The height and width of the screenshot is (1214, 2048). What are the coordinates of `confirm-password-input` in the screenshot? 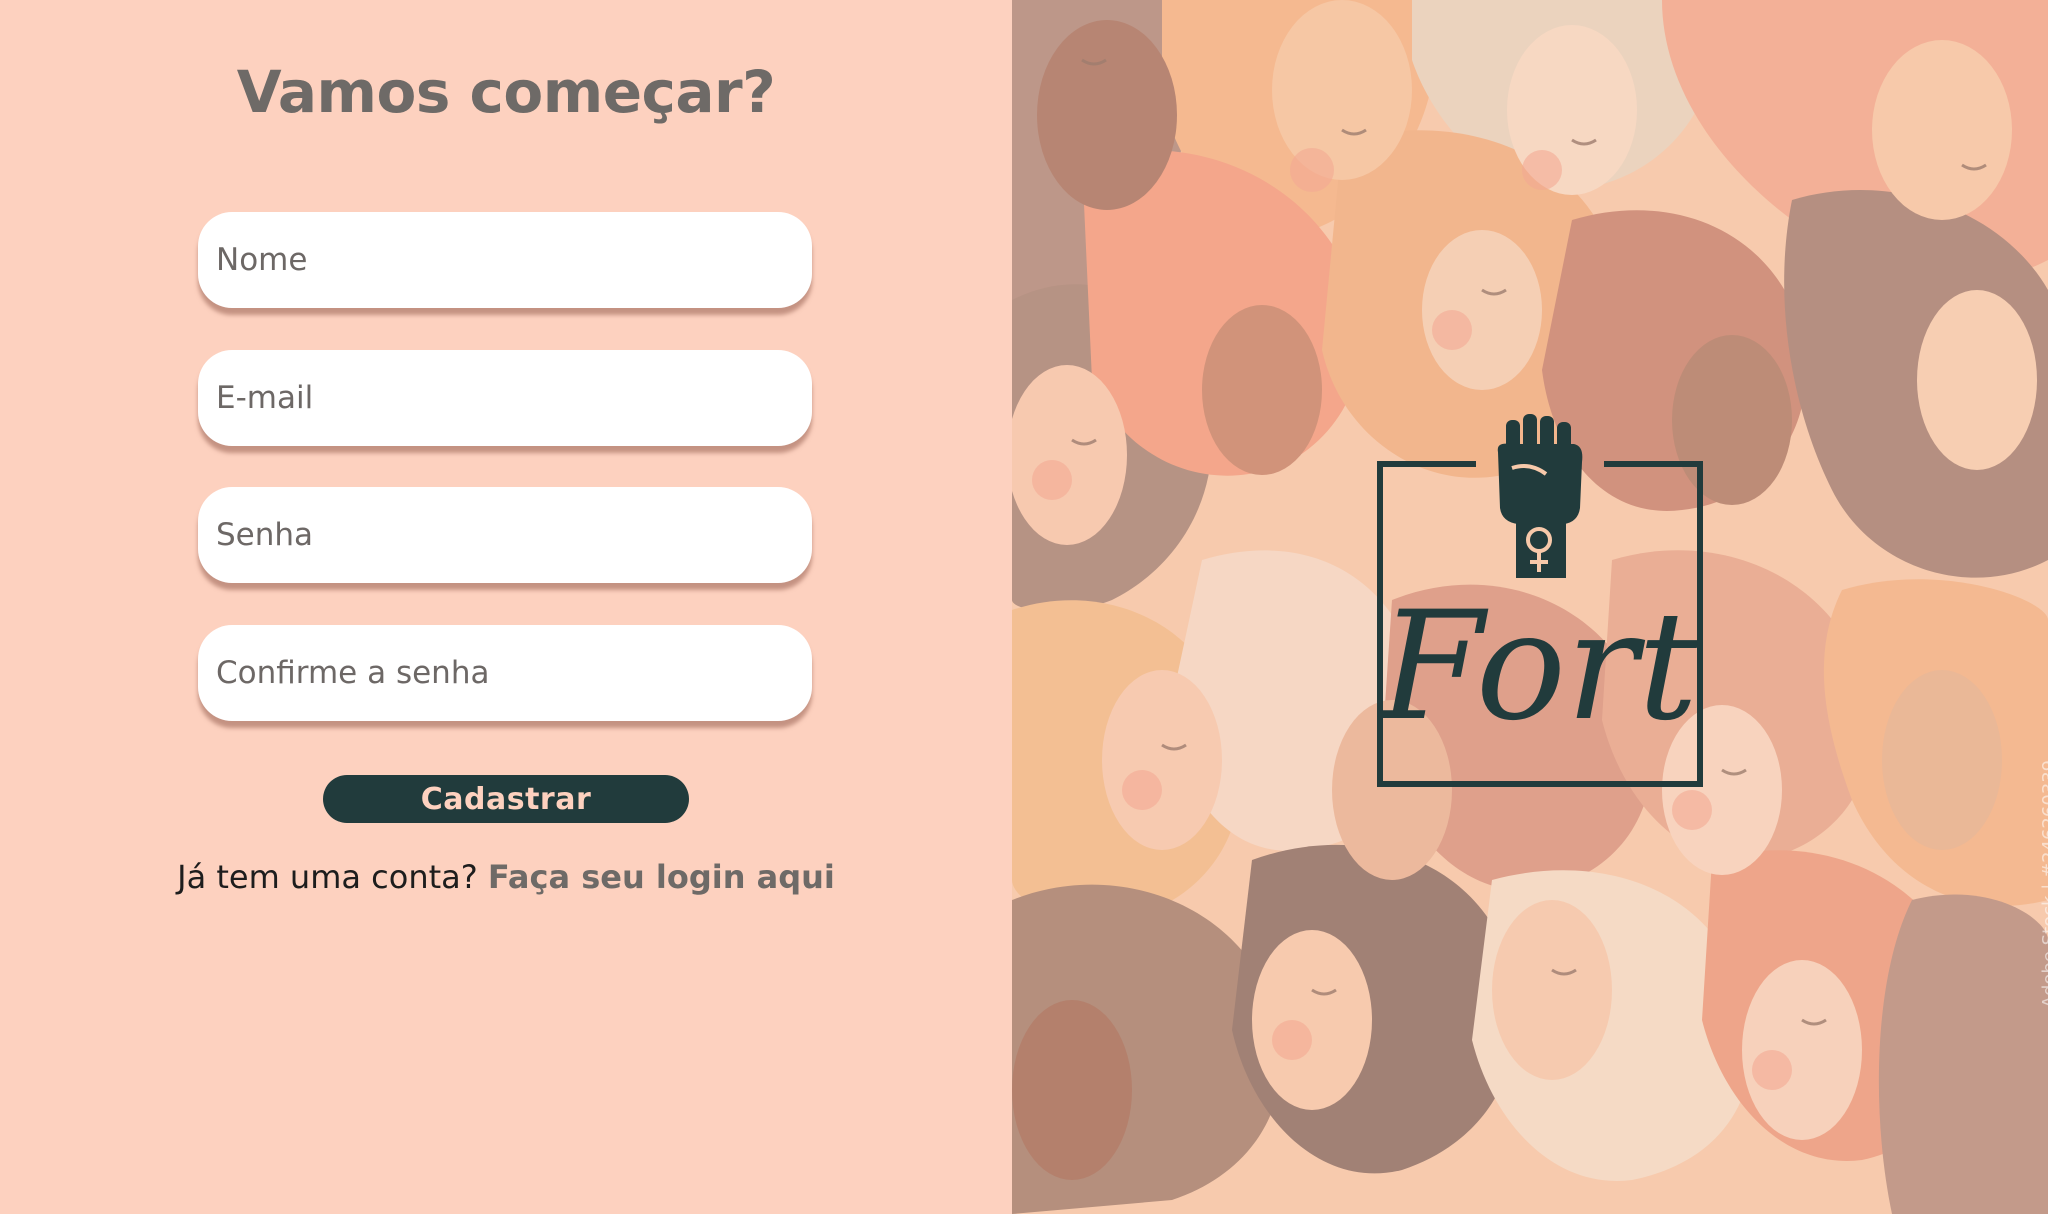 It's located at (505, 673).